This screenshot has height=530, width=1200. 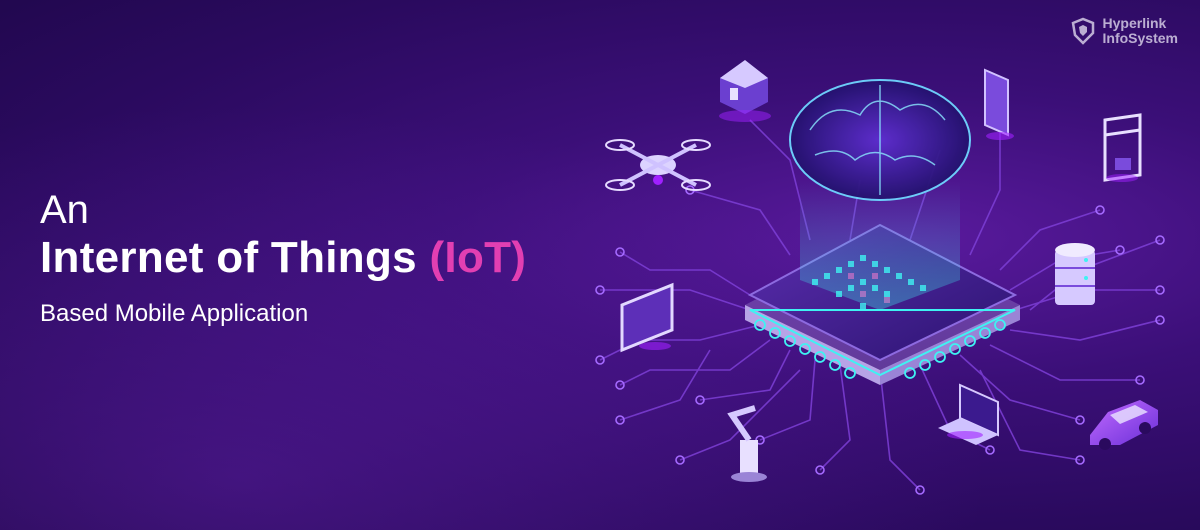 What do you see at coordinates (880, 140) in the screenshot?
I see `brain-icon` at bounding box center [880, 140].